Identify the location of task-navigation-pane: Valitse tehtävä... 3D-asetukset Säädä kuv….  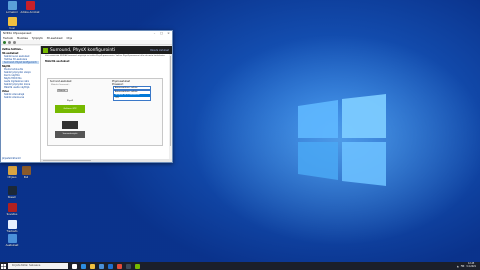
(21, 104).